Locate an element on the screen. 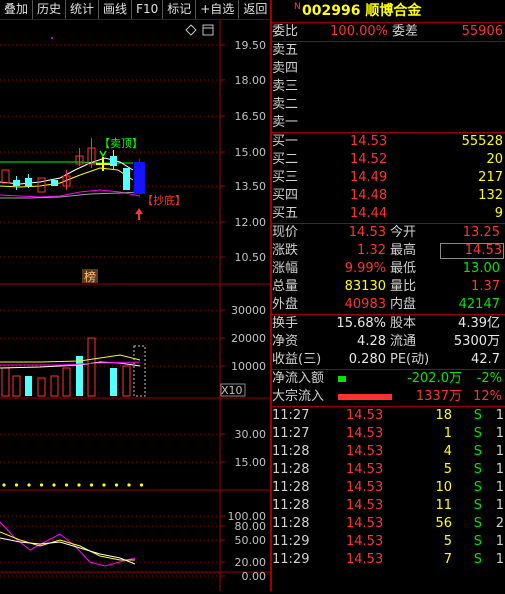 The height and width of the screenshot is (594, 505). quote.buys-label: 买一 is located at coordinates (285, 141).